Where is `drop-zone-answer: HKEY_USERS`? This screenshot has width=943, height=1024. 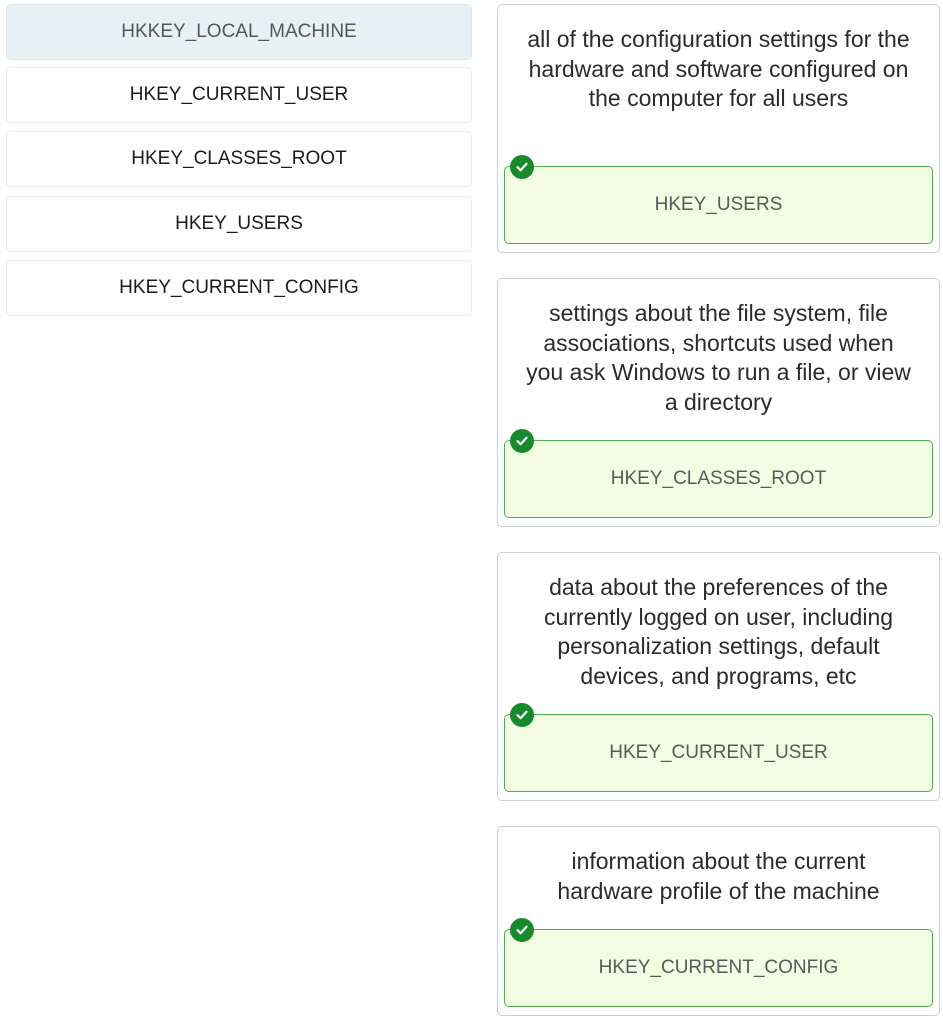 drop-zone-answer: HKEY_USERS is located at coordinates (718, 204).